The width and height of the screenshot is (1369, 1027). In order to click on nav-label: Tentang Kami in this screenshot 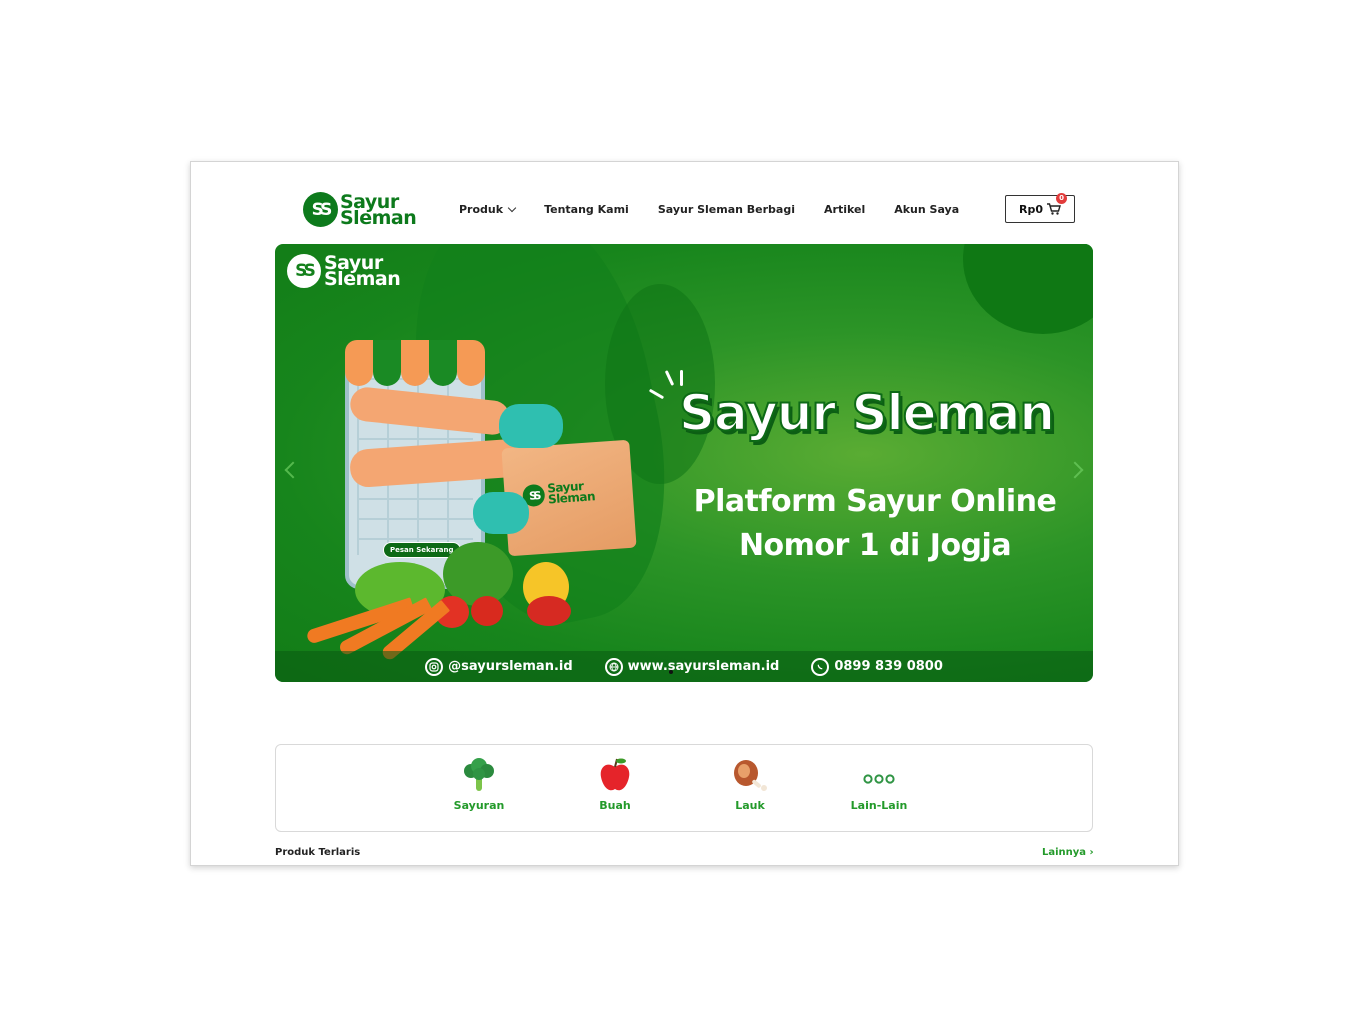, I will do `click(586, 209)`.